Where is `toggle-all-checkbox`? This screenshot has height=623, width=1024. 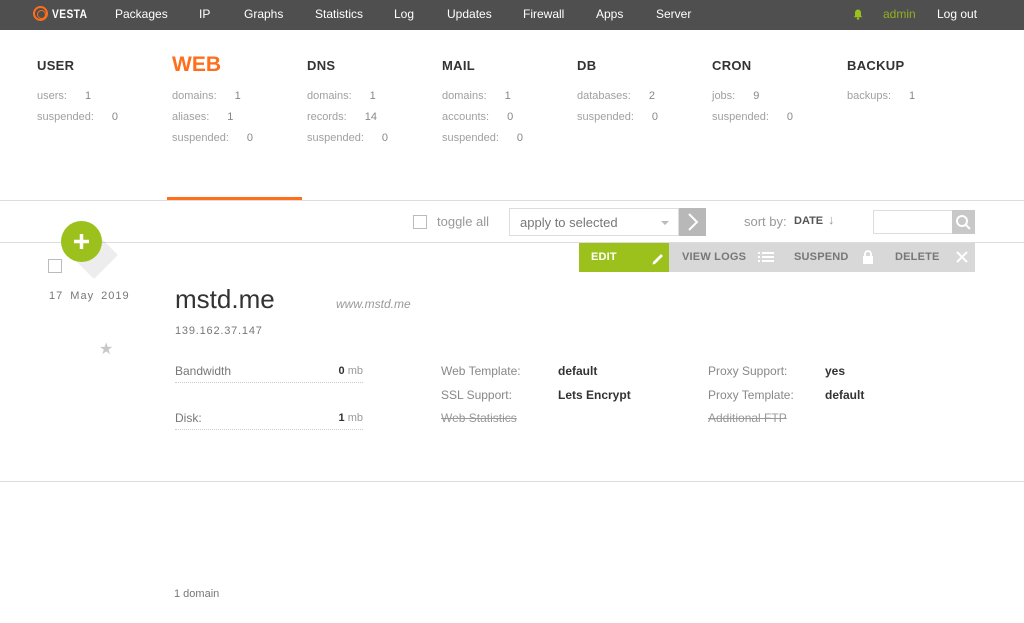 toggle-all-checkbox is located at coordinates (420, 222).